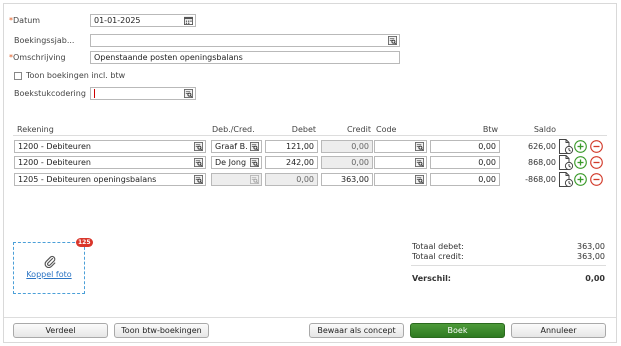 The image size is (621, 346). Describe the element at coordinates (542, 162) in the screenshot. I see `saldo-value: 868,00` at that location.